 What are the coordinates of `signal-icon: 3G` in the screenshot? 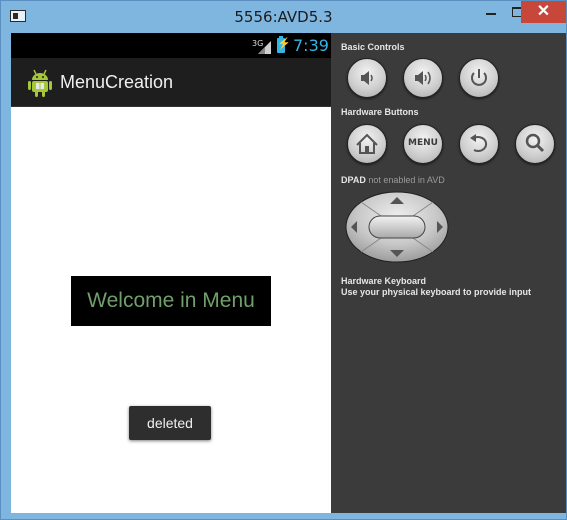 It's located at (262, 46).